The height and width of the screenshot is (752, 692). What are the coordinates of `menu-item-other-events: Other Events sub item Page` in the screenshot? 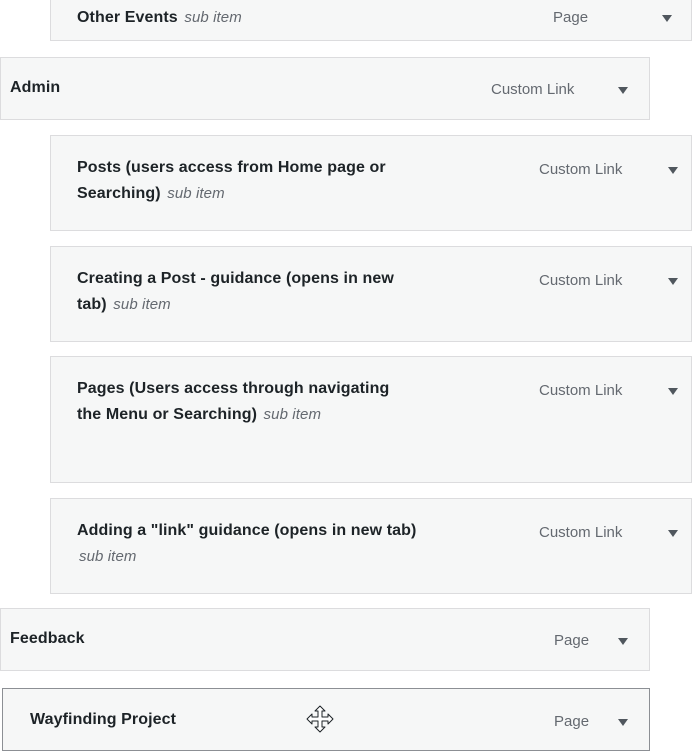 It's located at (371, 20).